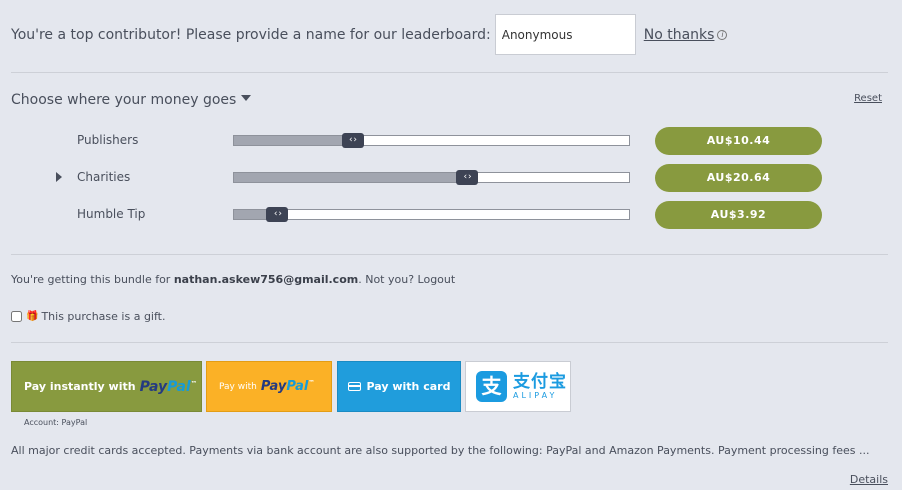 This screenshot has width=902, height=490. Describe the element at coordinates (92, 279) in the screenshot. I see `account-prefix: You're getting this bundle for` at that location.